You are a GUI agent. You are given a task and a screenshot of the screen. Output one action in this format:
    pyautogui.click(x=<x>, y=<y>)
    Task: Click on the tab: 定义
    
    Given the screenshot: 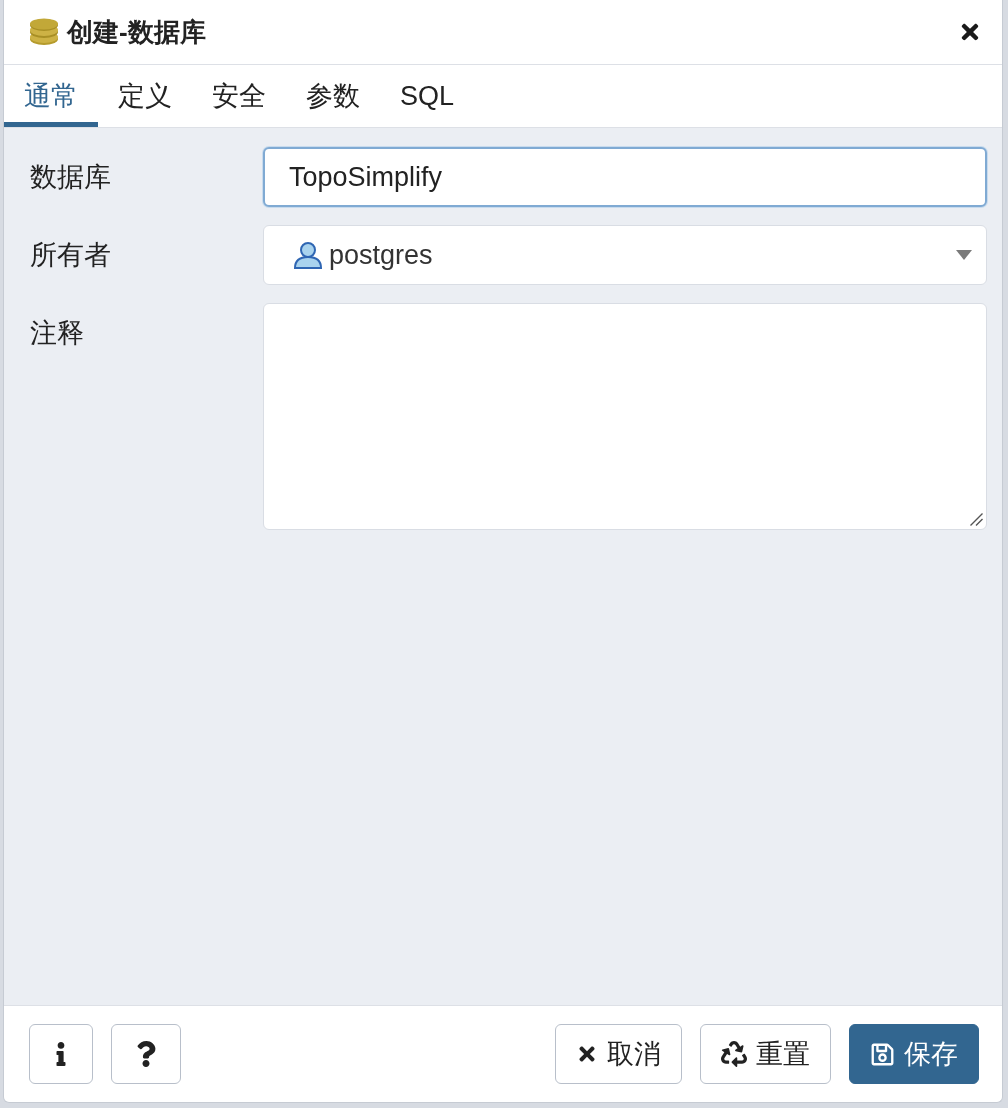 What is the action you would take?
    pyautogui.click(x=145, y=96)
    